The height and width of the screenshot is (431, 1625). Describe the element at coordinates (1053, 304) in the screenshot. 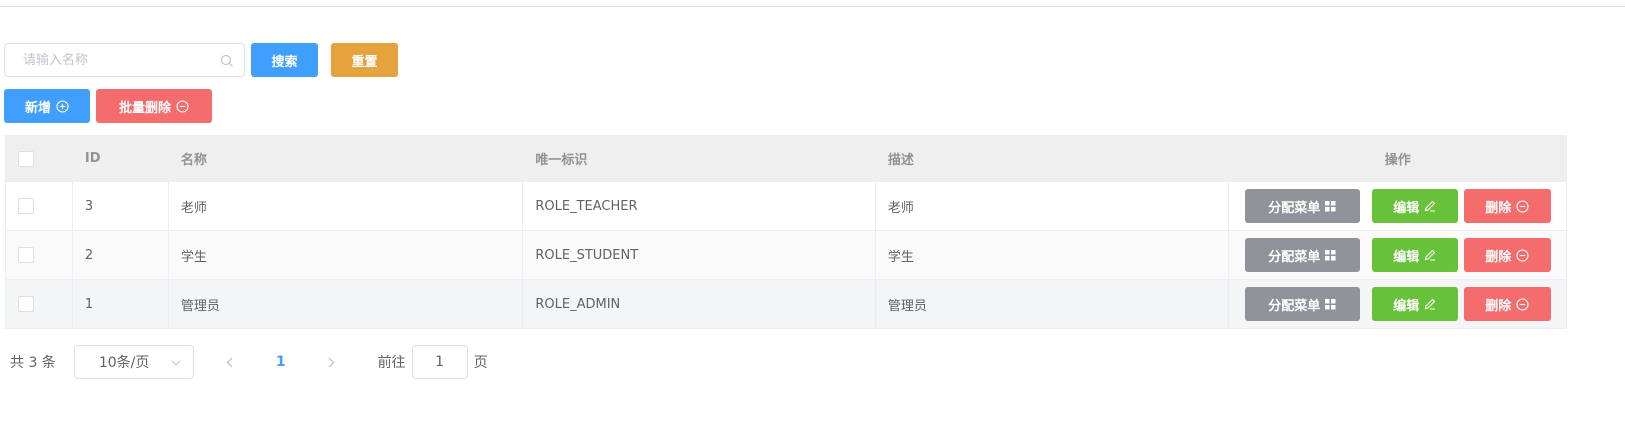

I see `cell-desc: 管理员` at that location.